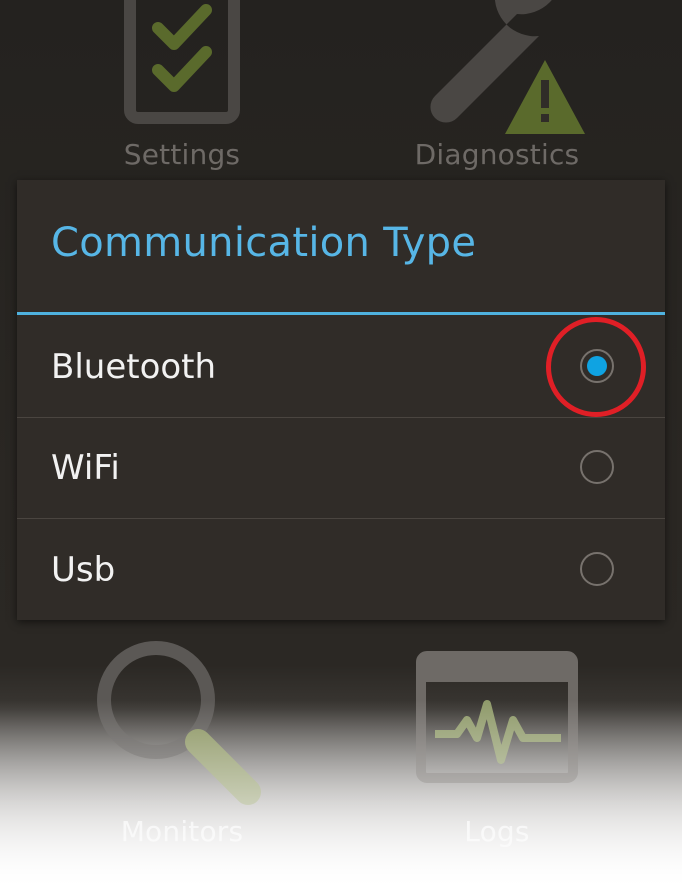 The image size is (682, 887). What do you see at coordinates (507, 67) in the screenshot?
I see `wrench-warning-icon` at bounding box center [507, 67].